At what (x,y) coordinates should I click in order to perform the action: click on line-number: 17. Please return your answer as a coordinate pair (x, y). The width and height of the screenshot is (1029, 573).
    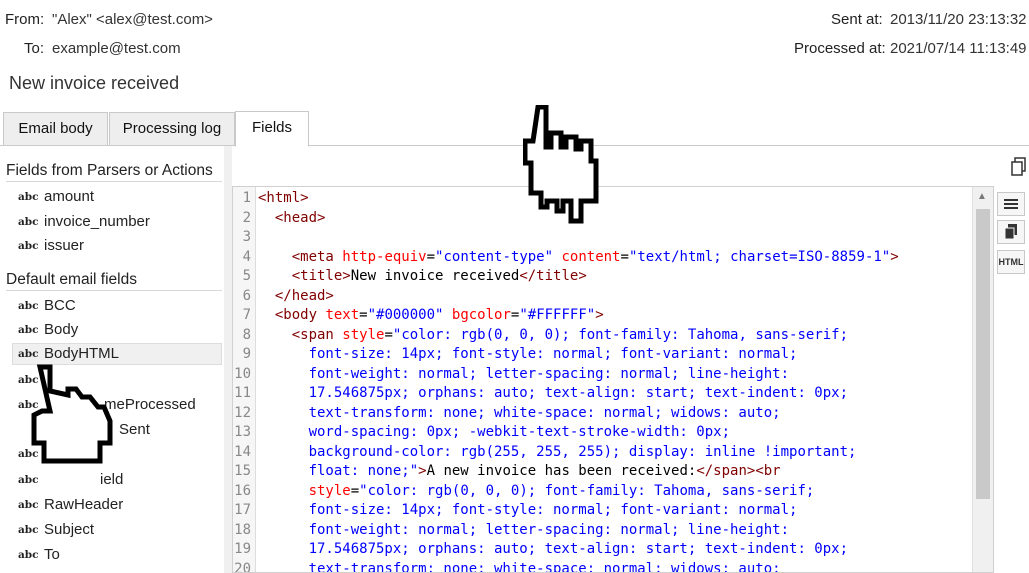
    Looking at the image, I should click on (242, 510).